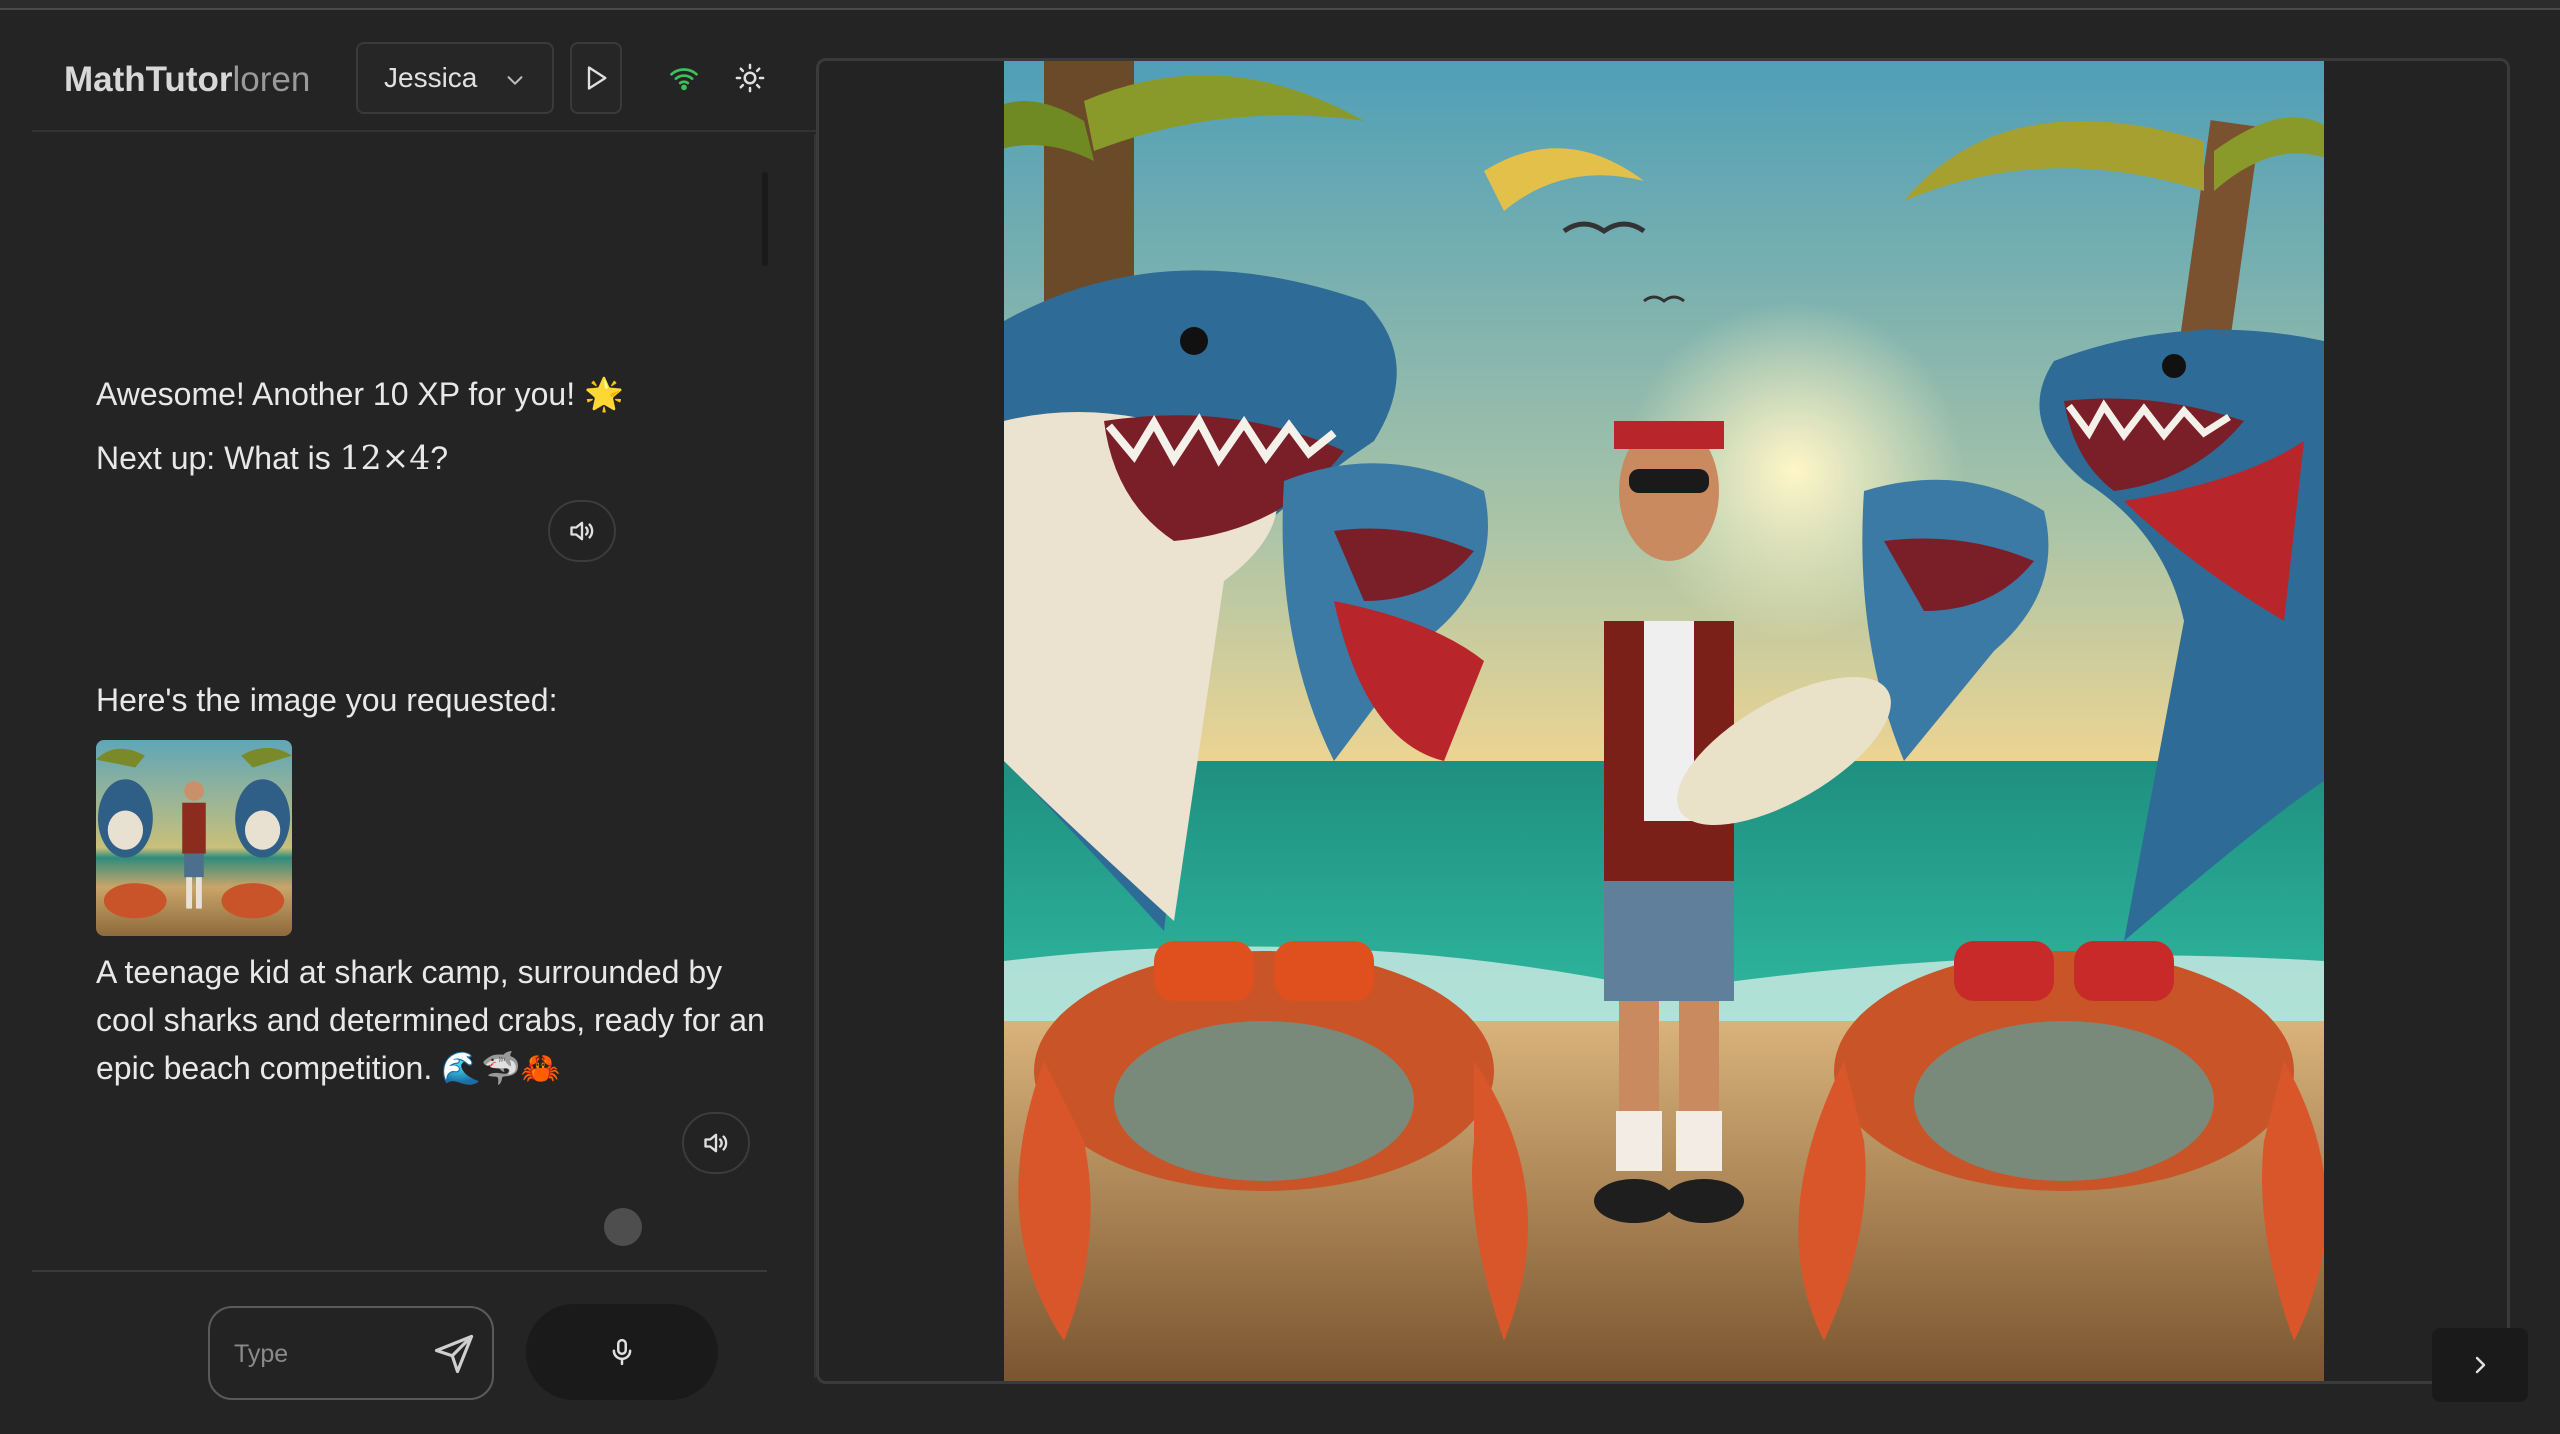 Image resolution: width=2560 pixels, height=1434 pixels. I want to click on window-top-edge, so click(1280, 5).